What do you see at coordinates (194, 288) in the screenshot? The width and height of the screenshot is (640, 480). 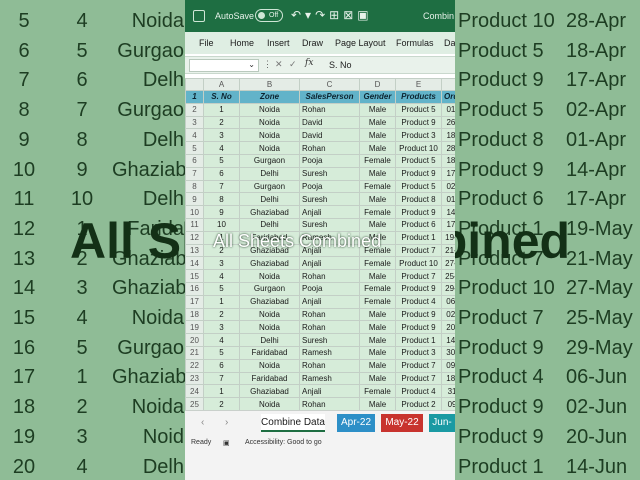 I see `row-number: 16` at bounding box center [194, 288].